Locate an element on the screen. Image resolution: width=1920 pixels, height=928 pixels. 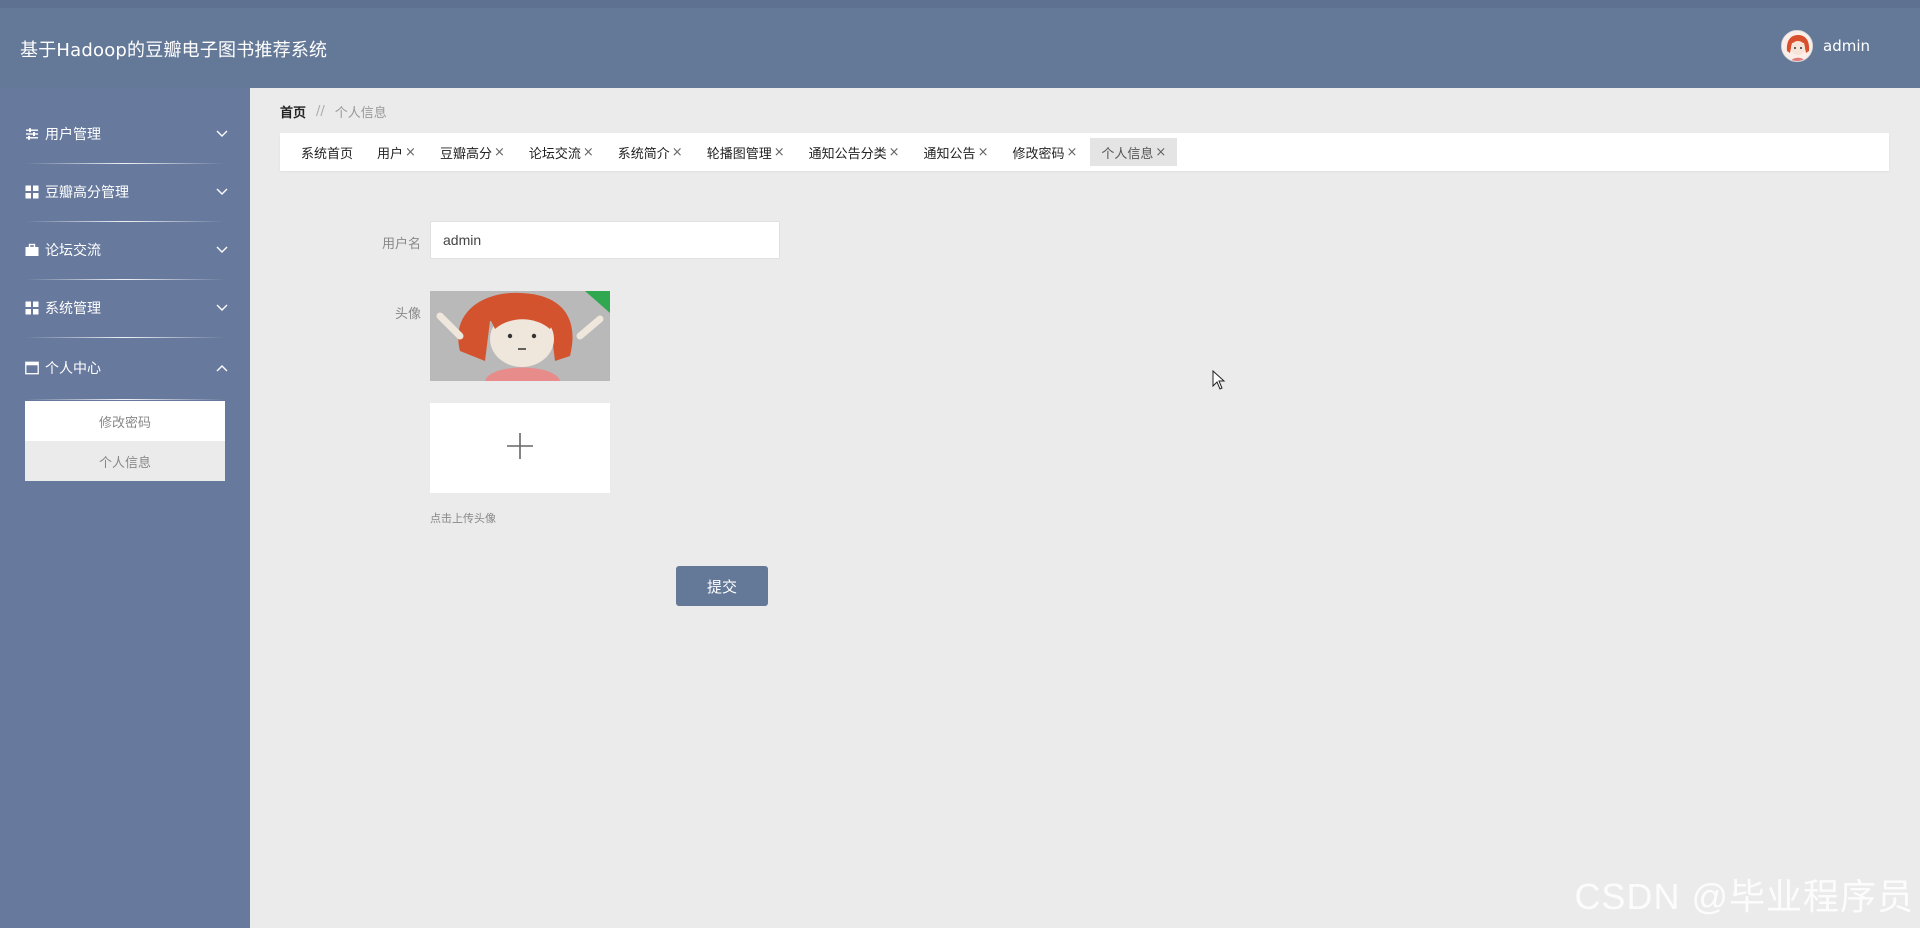
sidebar-group-douban-management: 豆瓣高分管理 is located at coordinates (125, 193).